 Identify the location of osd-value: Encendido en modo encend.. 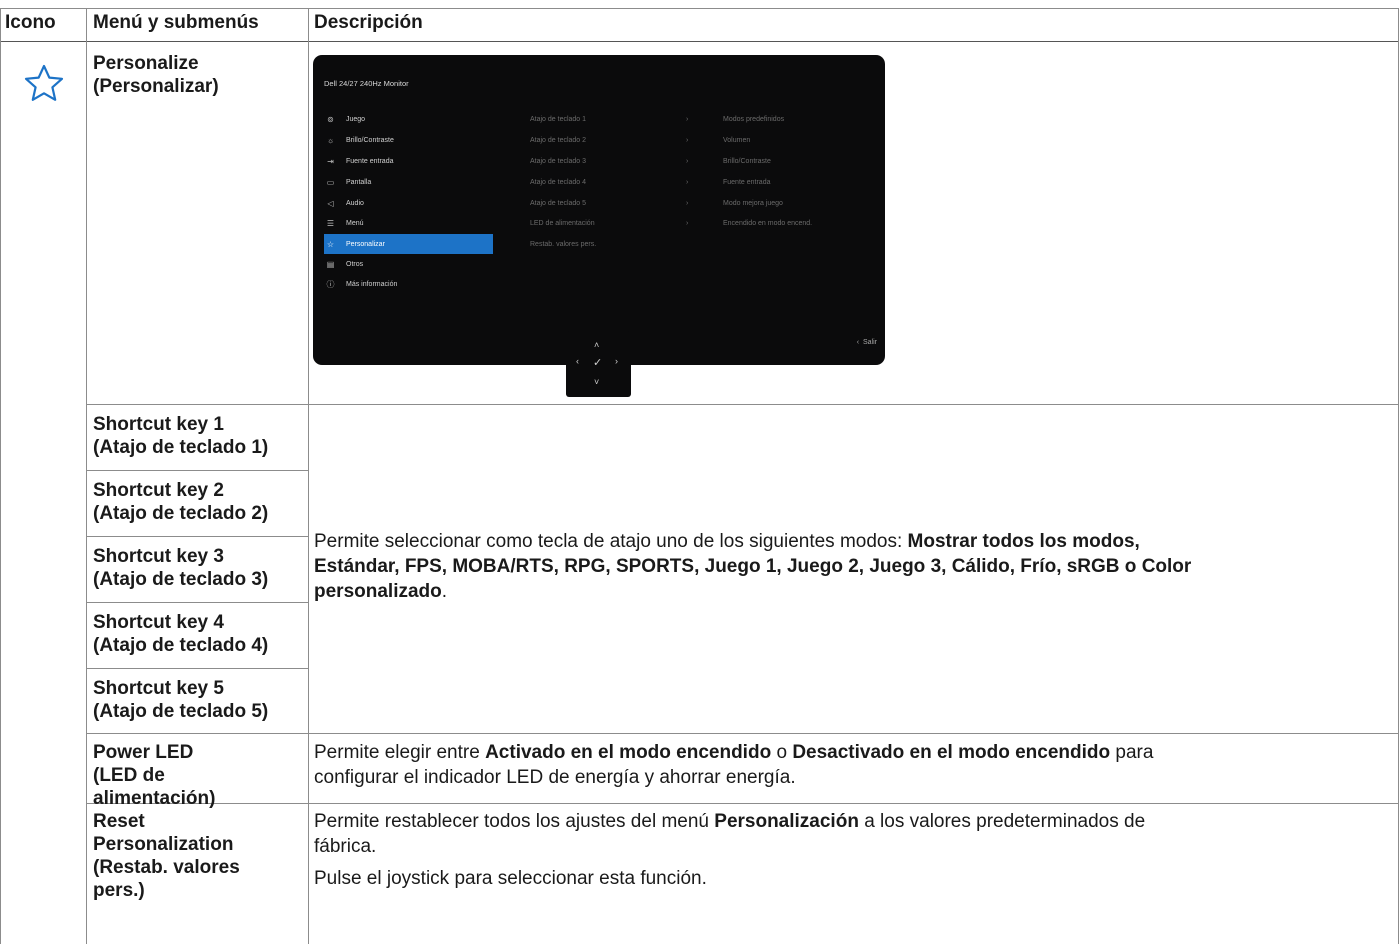
(768, 223).